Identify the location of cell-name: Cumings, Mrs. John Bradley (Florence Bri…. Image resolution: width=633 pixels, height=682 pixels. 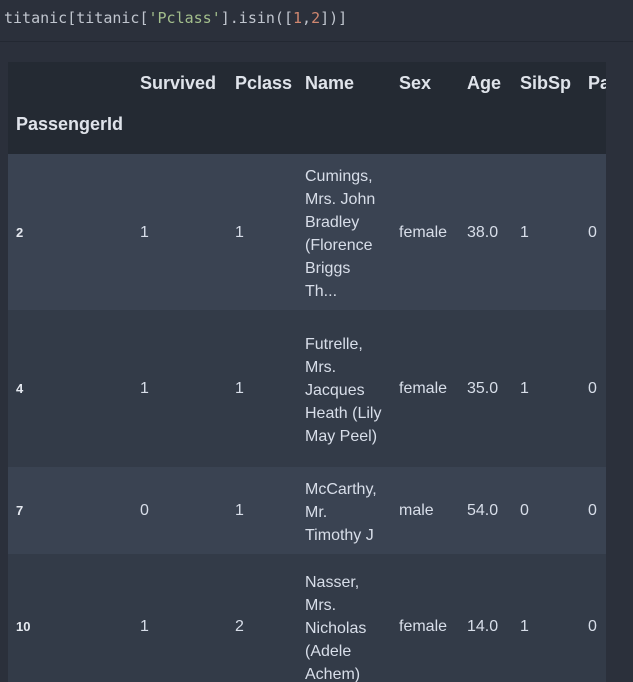
(340, 234).